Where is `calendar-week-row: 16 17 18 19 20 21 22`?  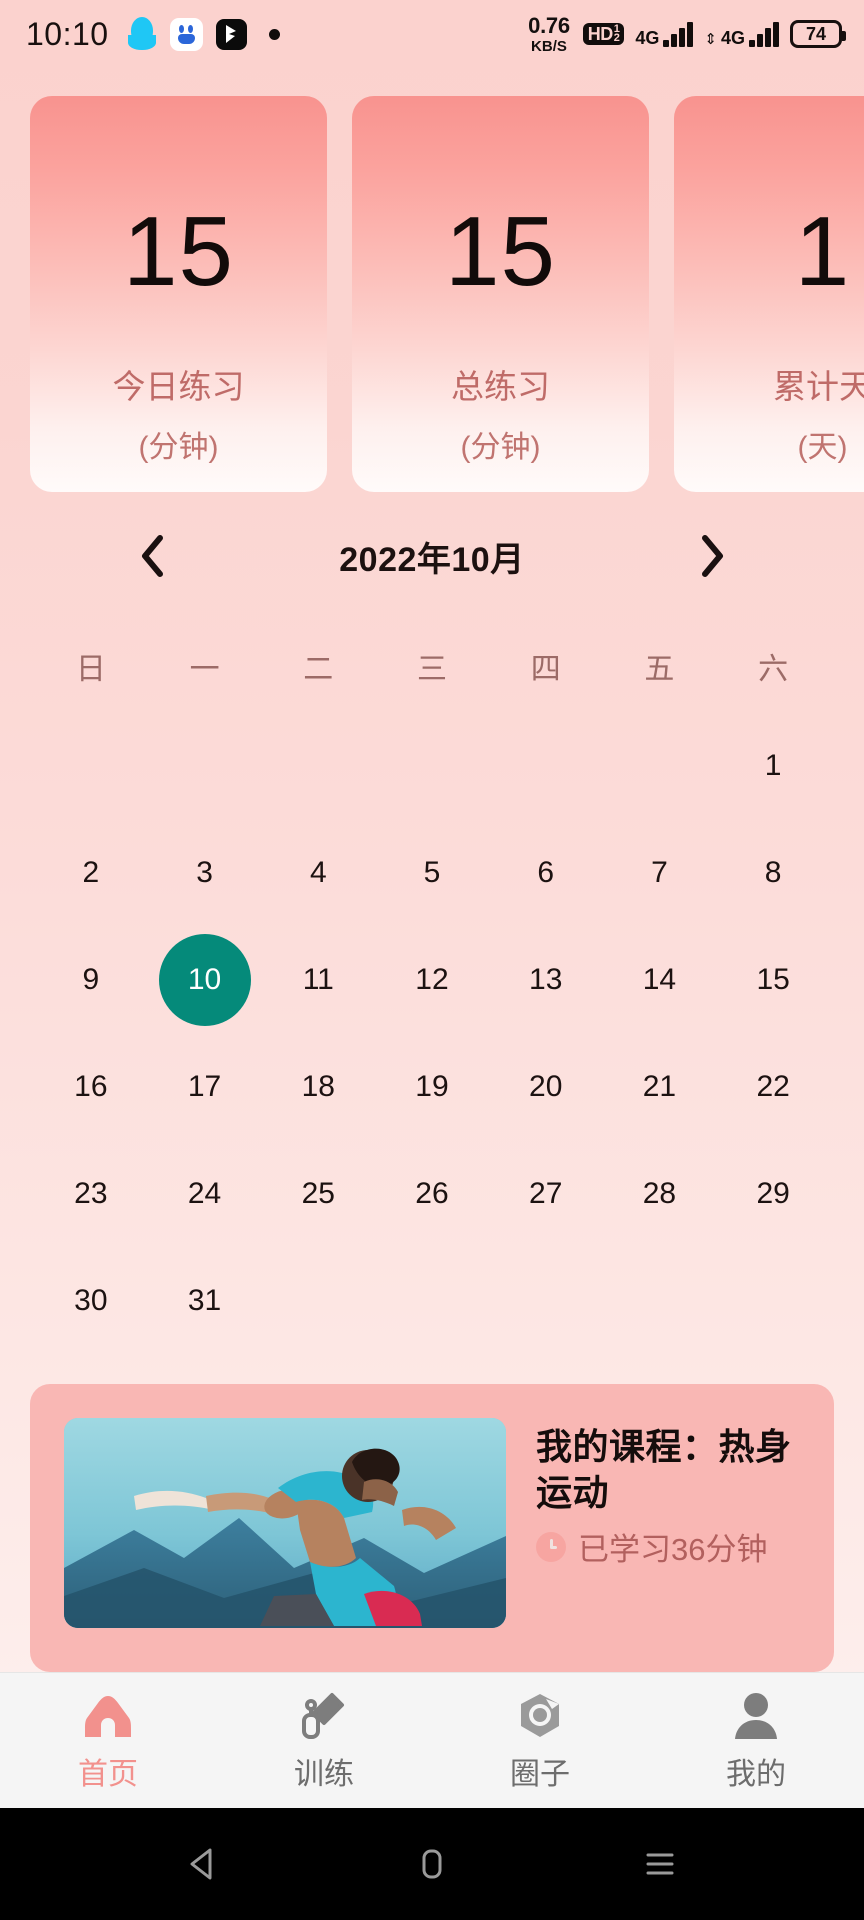
calendar-week-row: 16 17 18 19 20 21 22 is located at coordinates (432, 1086).